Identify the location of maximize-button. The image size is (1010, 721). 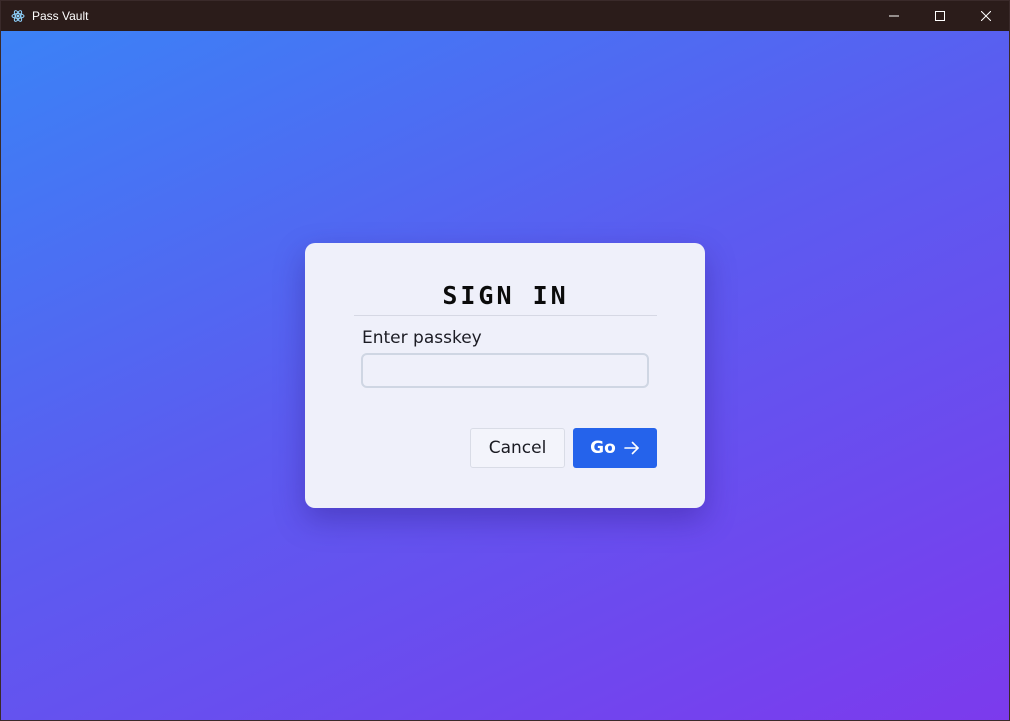
(940, 16).